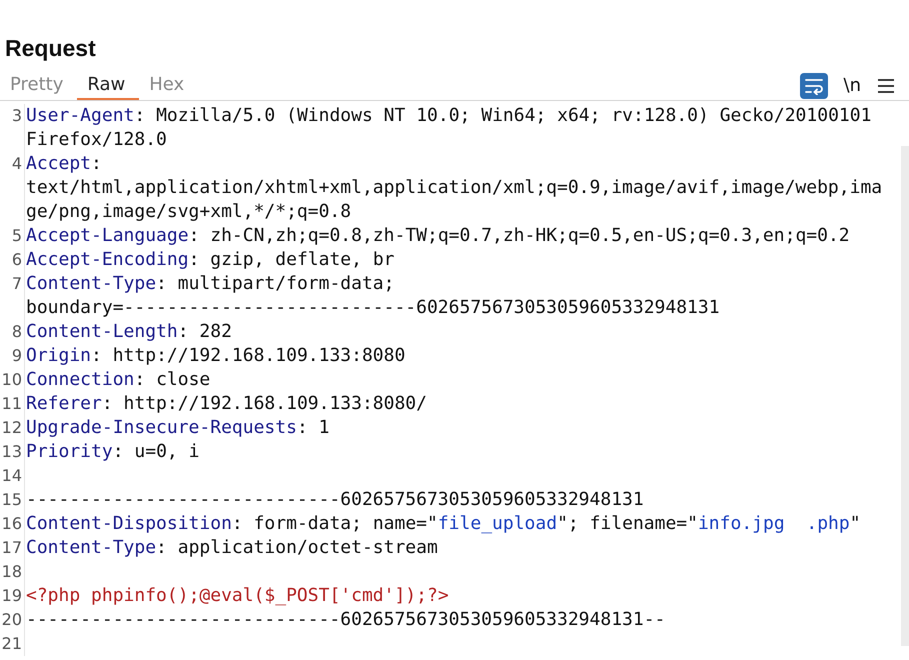  Describe the element at coordinates (226, 404) in the screenshot. I see `code-line: Referer: http://192.168.109.133:8080/` at that location.